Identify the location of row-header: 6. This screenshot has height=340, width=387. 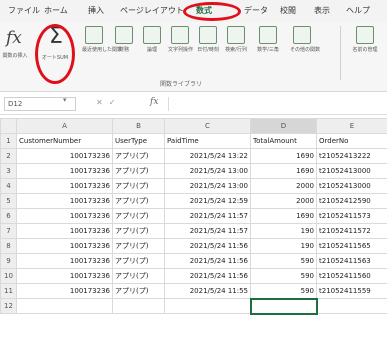
(8, 216).